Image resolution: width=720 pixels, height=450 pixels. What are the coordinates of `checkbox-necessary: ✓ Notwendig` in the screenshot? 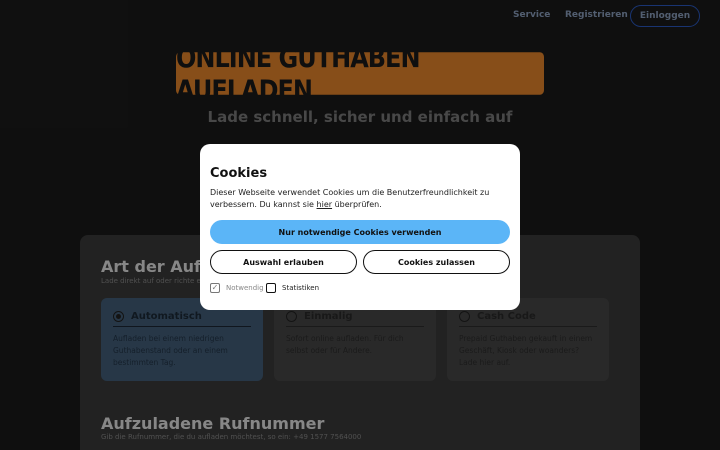 It's located at (237, 288).